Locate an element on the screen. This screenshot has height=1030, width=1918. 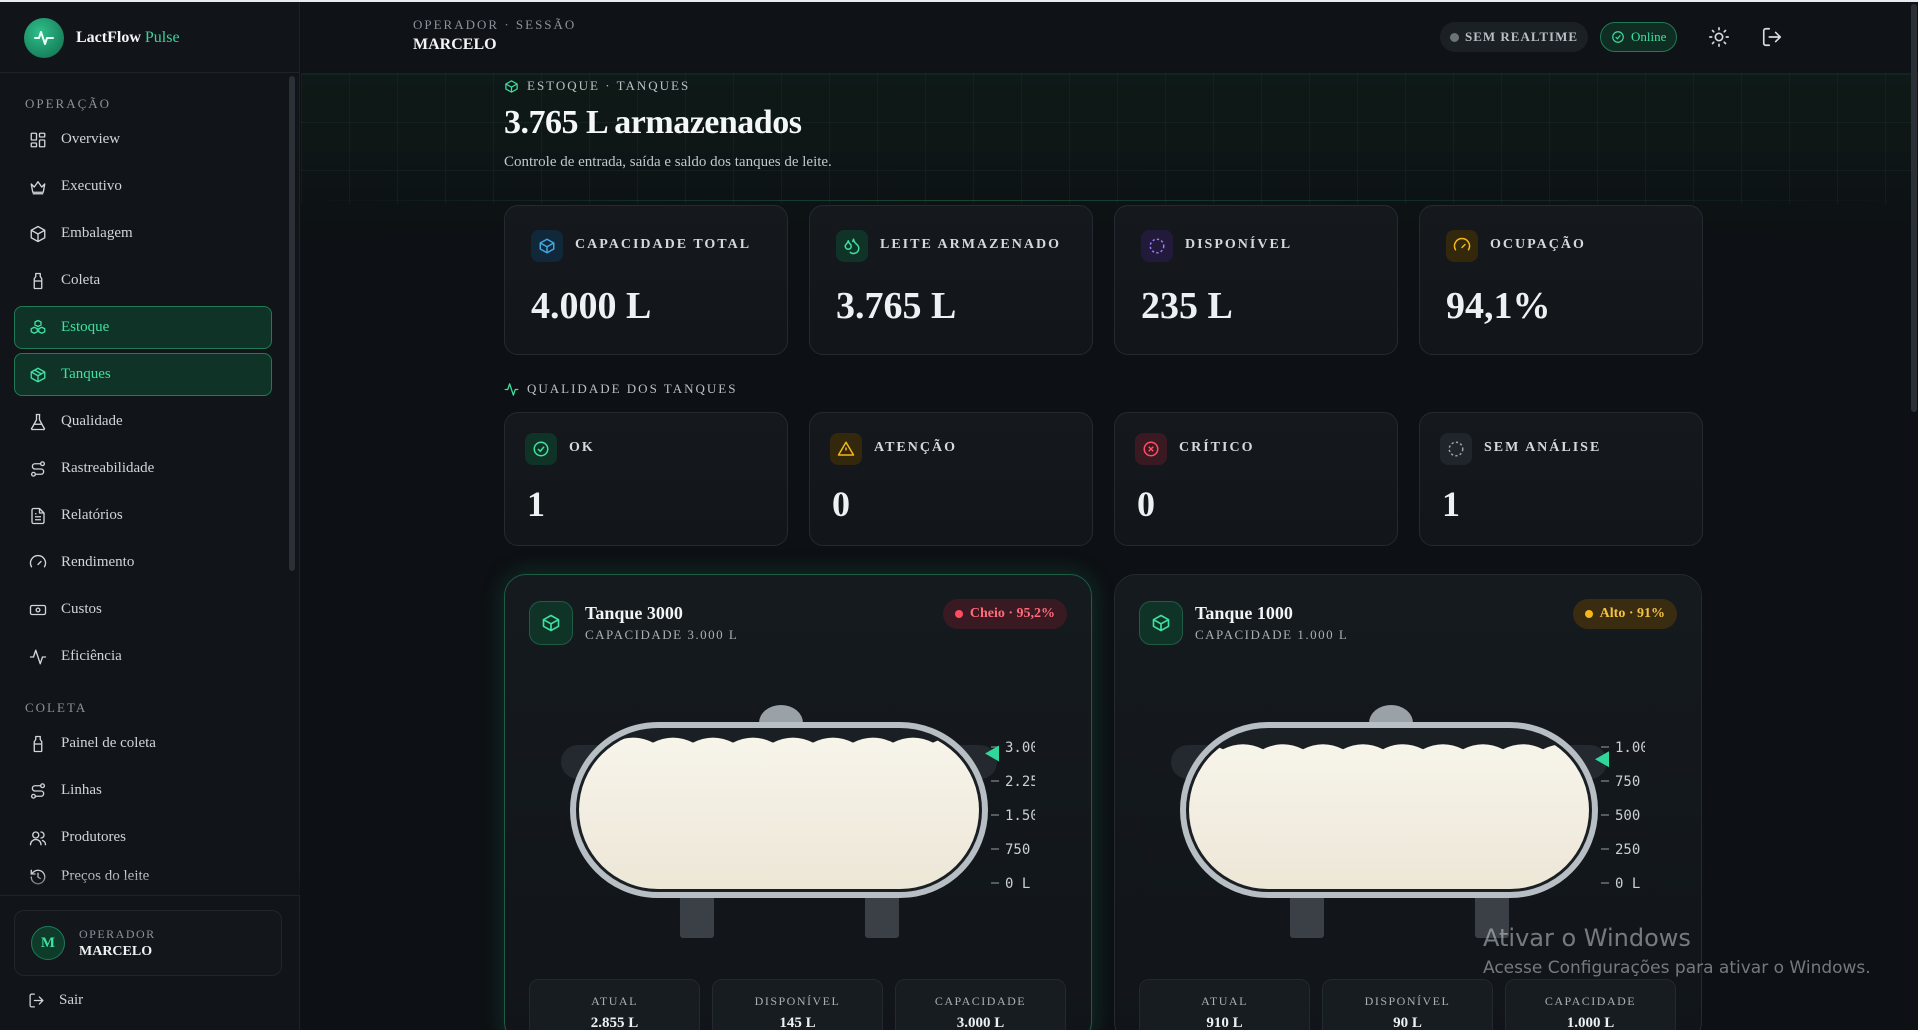
realtime-status-badge: SEM REALTIME is located at coordinates (1514, 37).